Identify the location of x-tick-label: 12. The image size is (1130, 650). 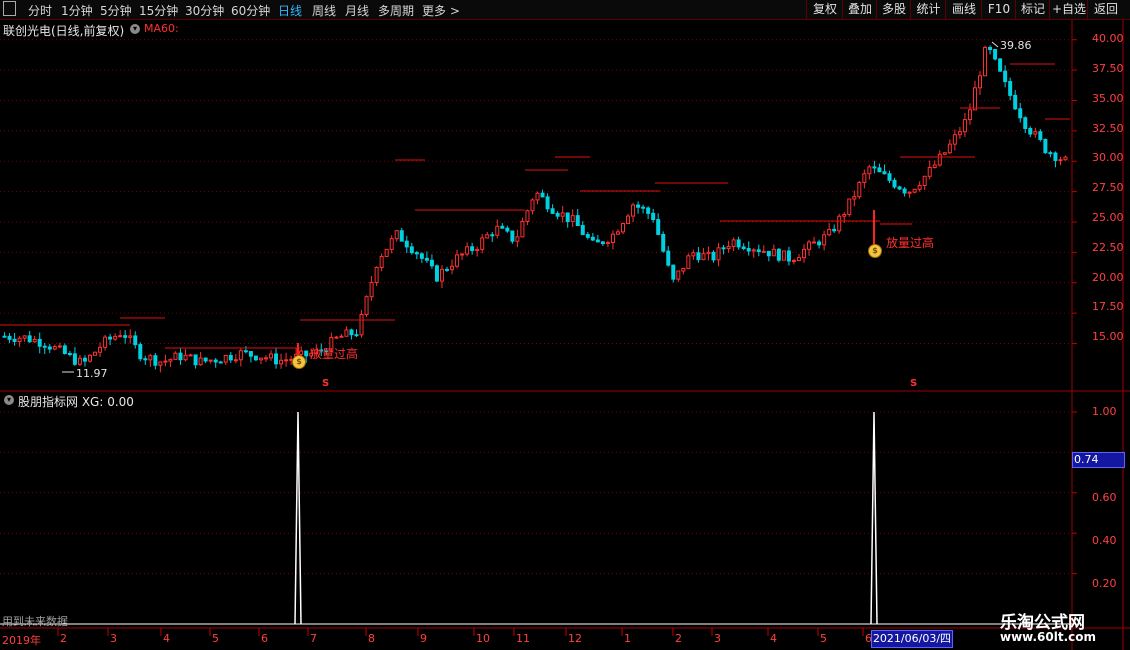
(575, 638).